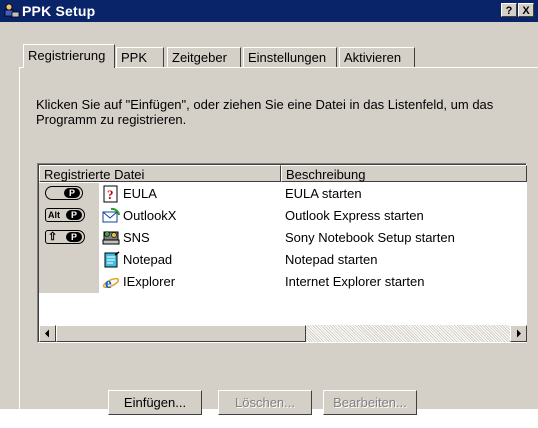 Image resolution: width=538 pixels, height=428 pixels. Describe the element at coordinates (290, 57) in the screenshot. I see `tab-einstellungen: Einstellungen` at that location.